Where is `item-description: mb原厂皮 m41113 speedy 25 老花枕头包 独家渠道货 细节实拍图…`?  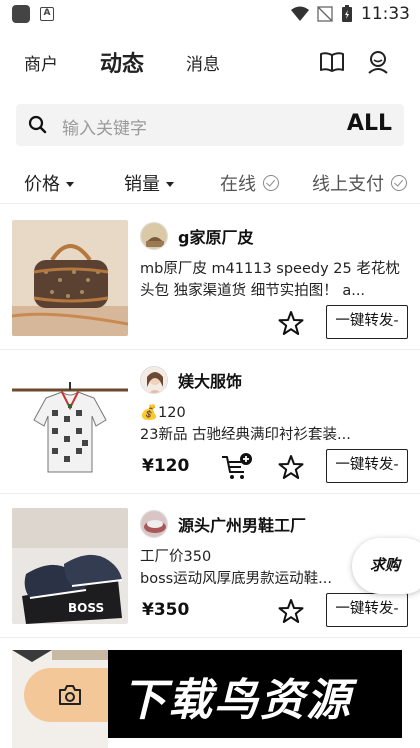 item-description: mb原厂皮 m41113 speedy 25 老花枕头包 独家渠道货 细节实拍图… is located at coordinates (270, 280).